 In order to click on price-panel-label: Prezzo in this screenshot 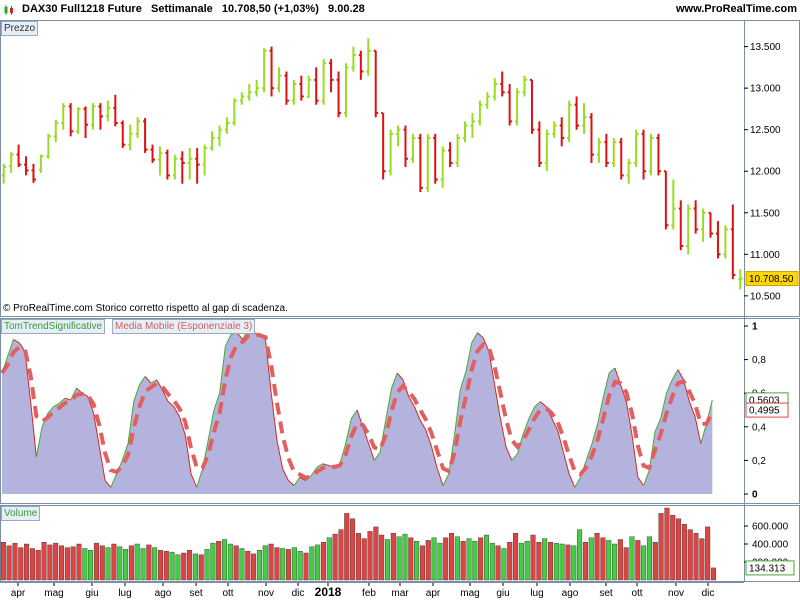, I will do `click(20, 28)`.